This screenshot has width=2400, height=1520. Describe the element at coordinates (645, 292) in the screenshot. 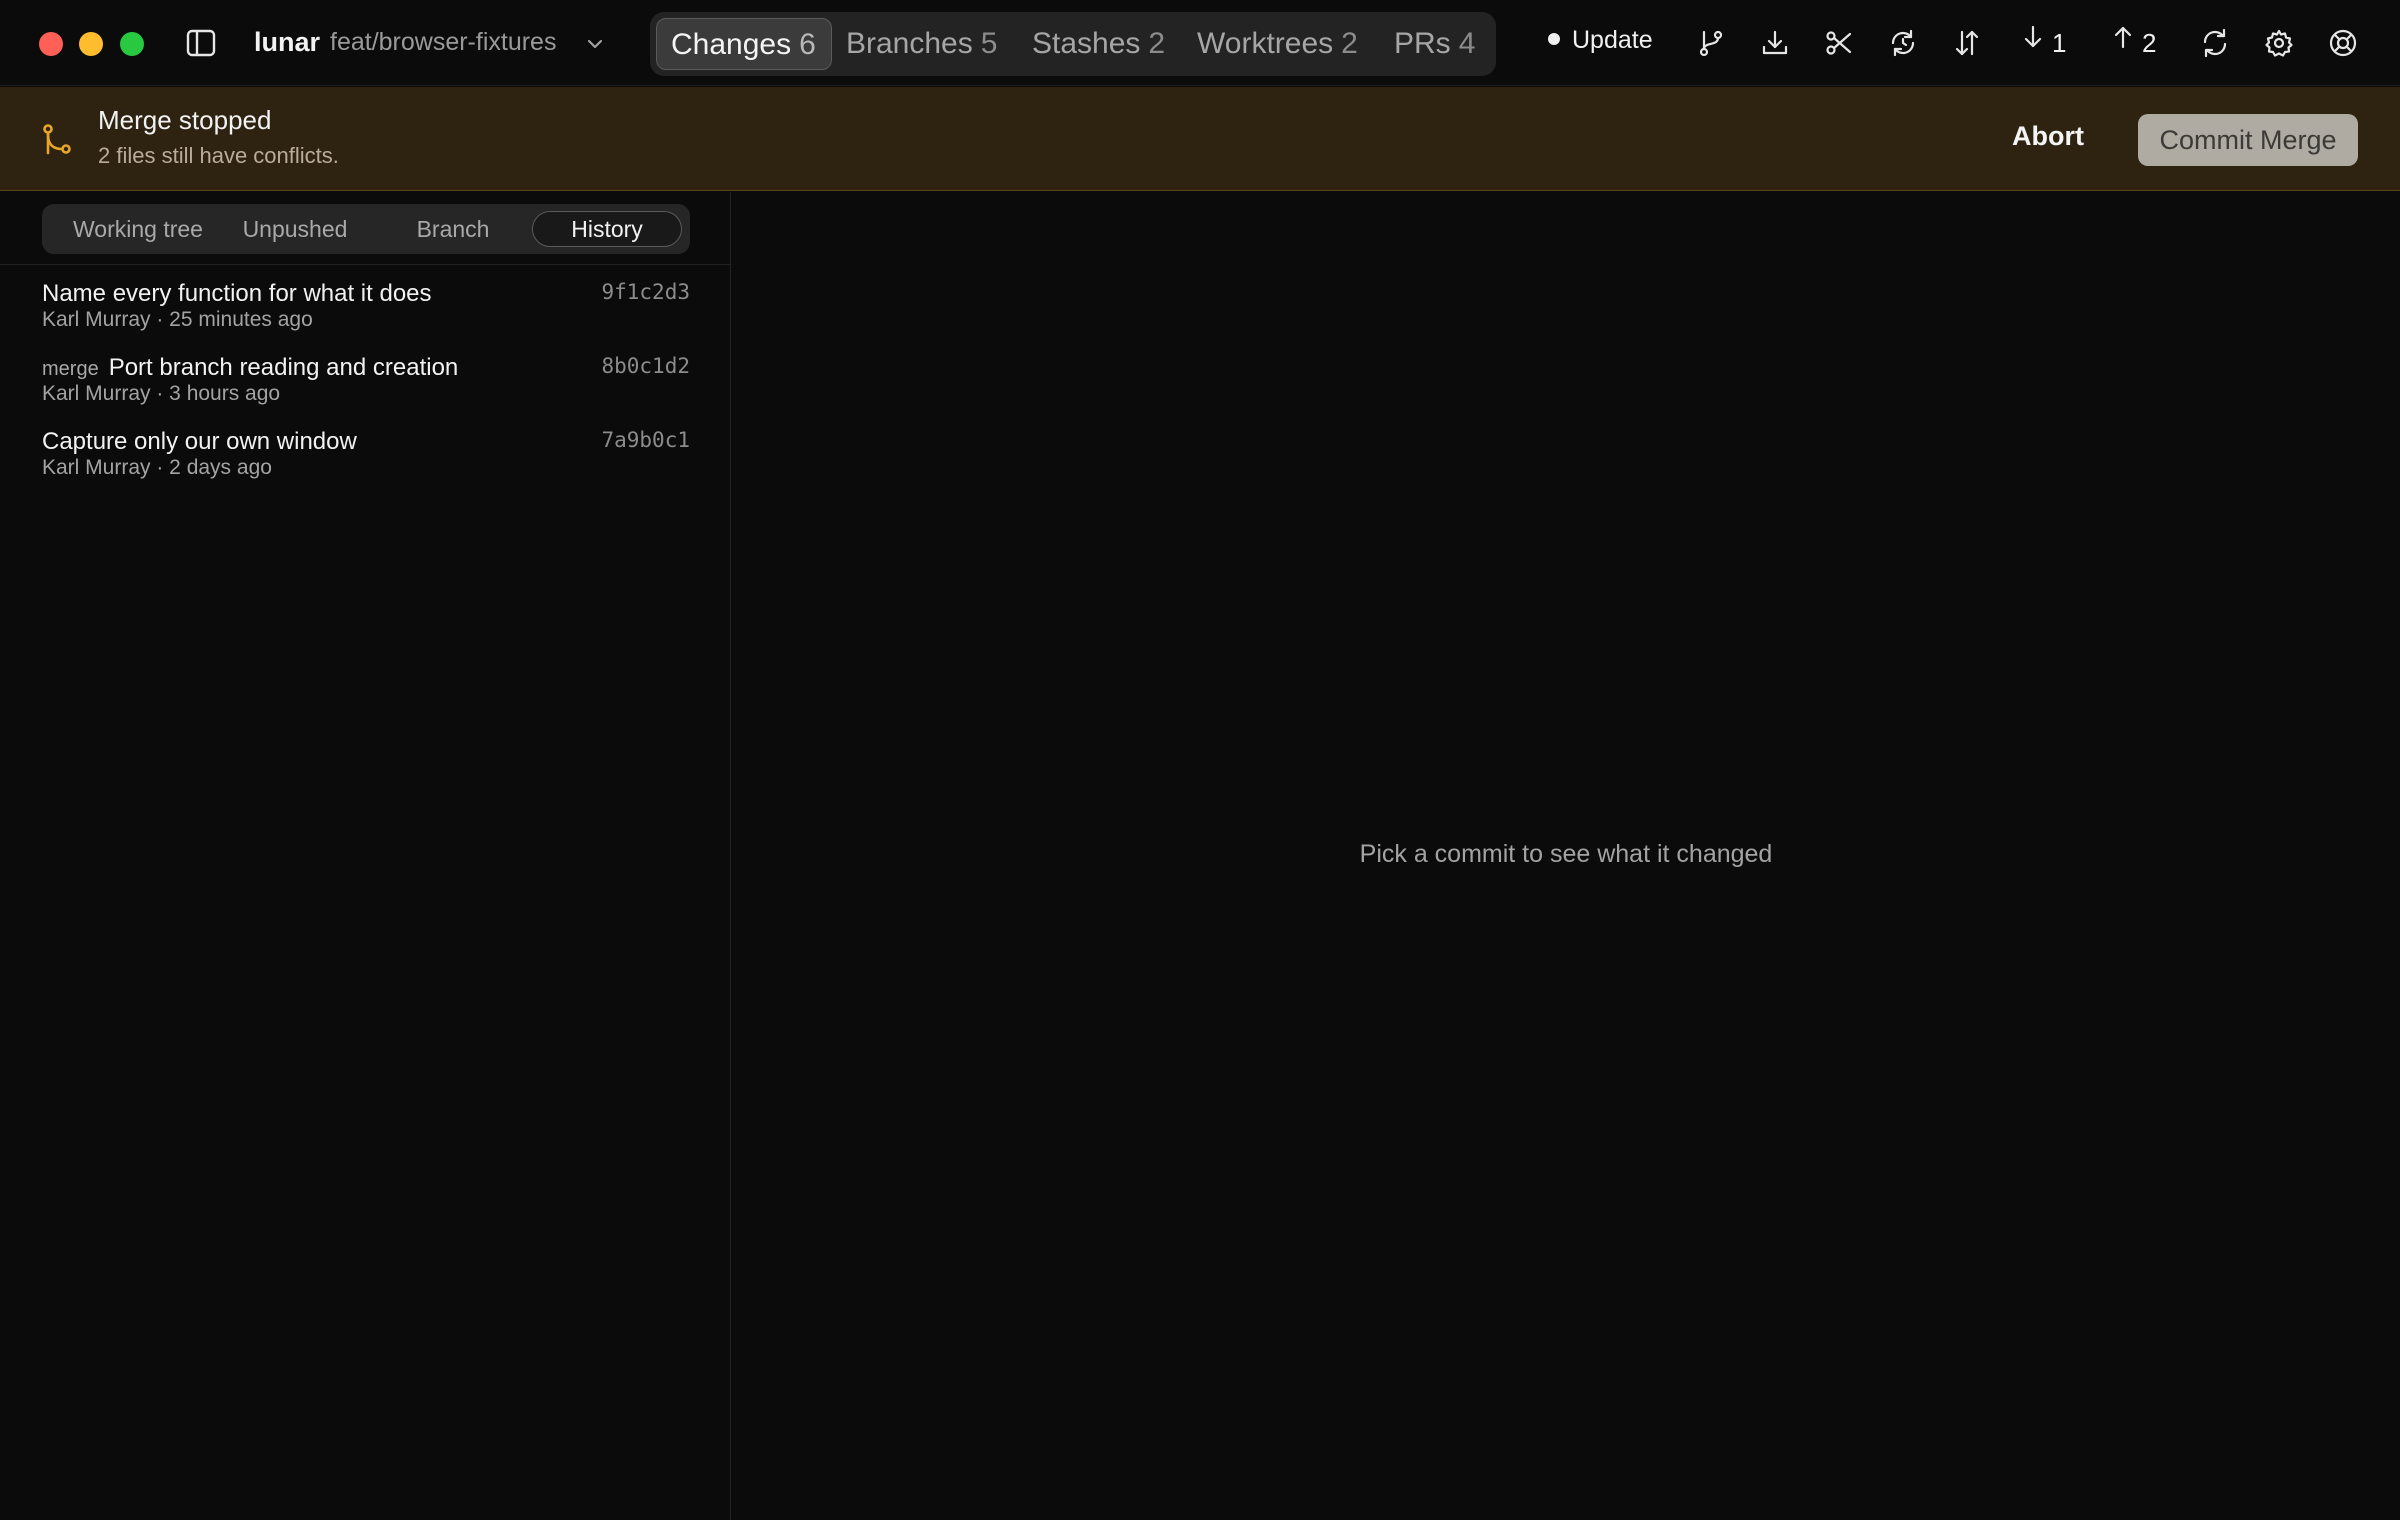

I see `commit-sha: 9f1c2d3` at that location.